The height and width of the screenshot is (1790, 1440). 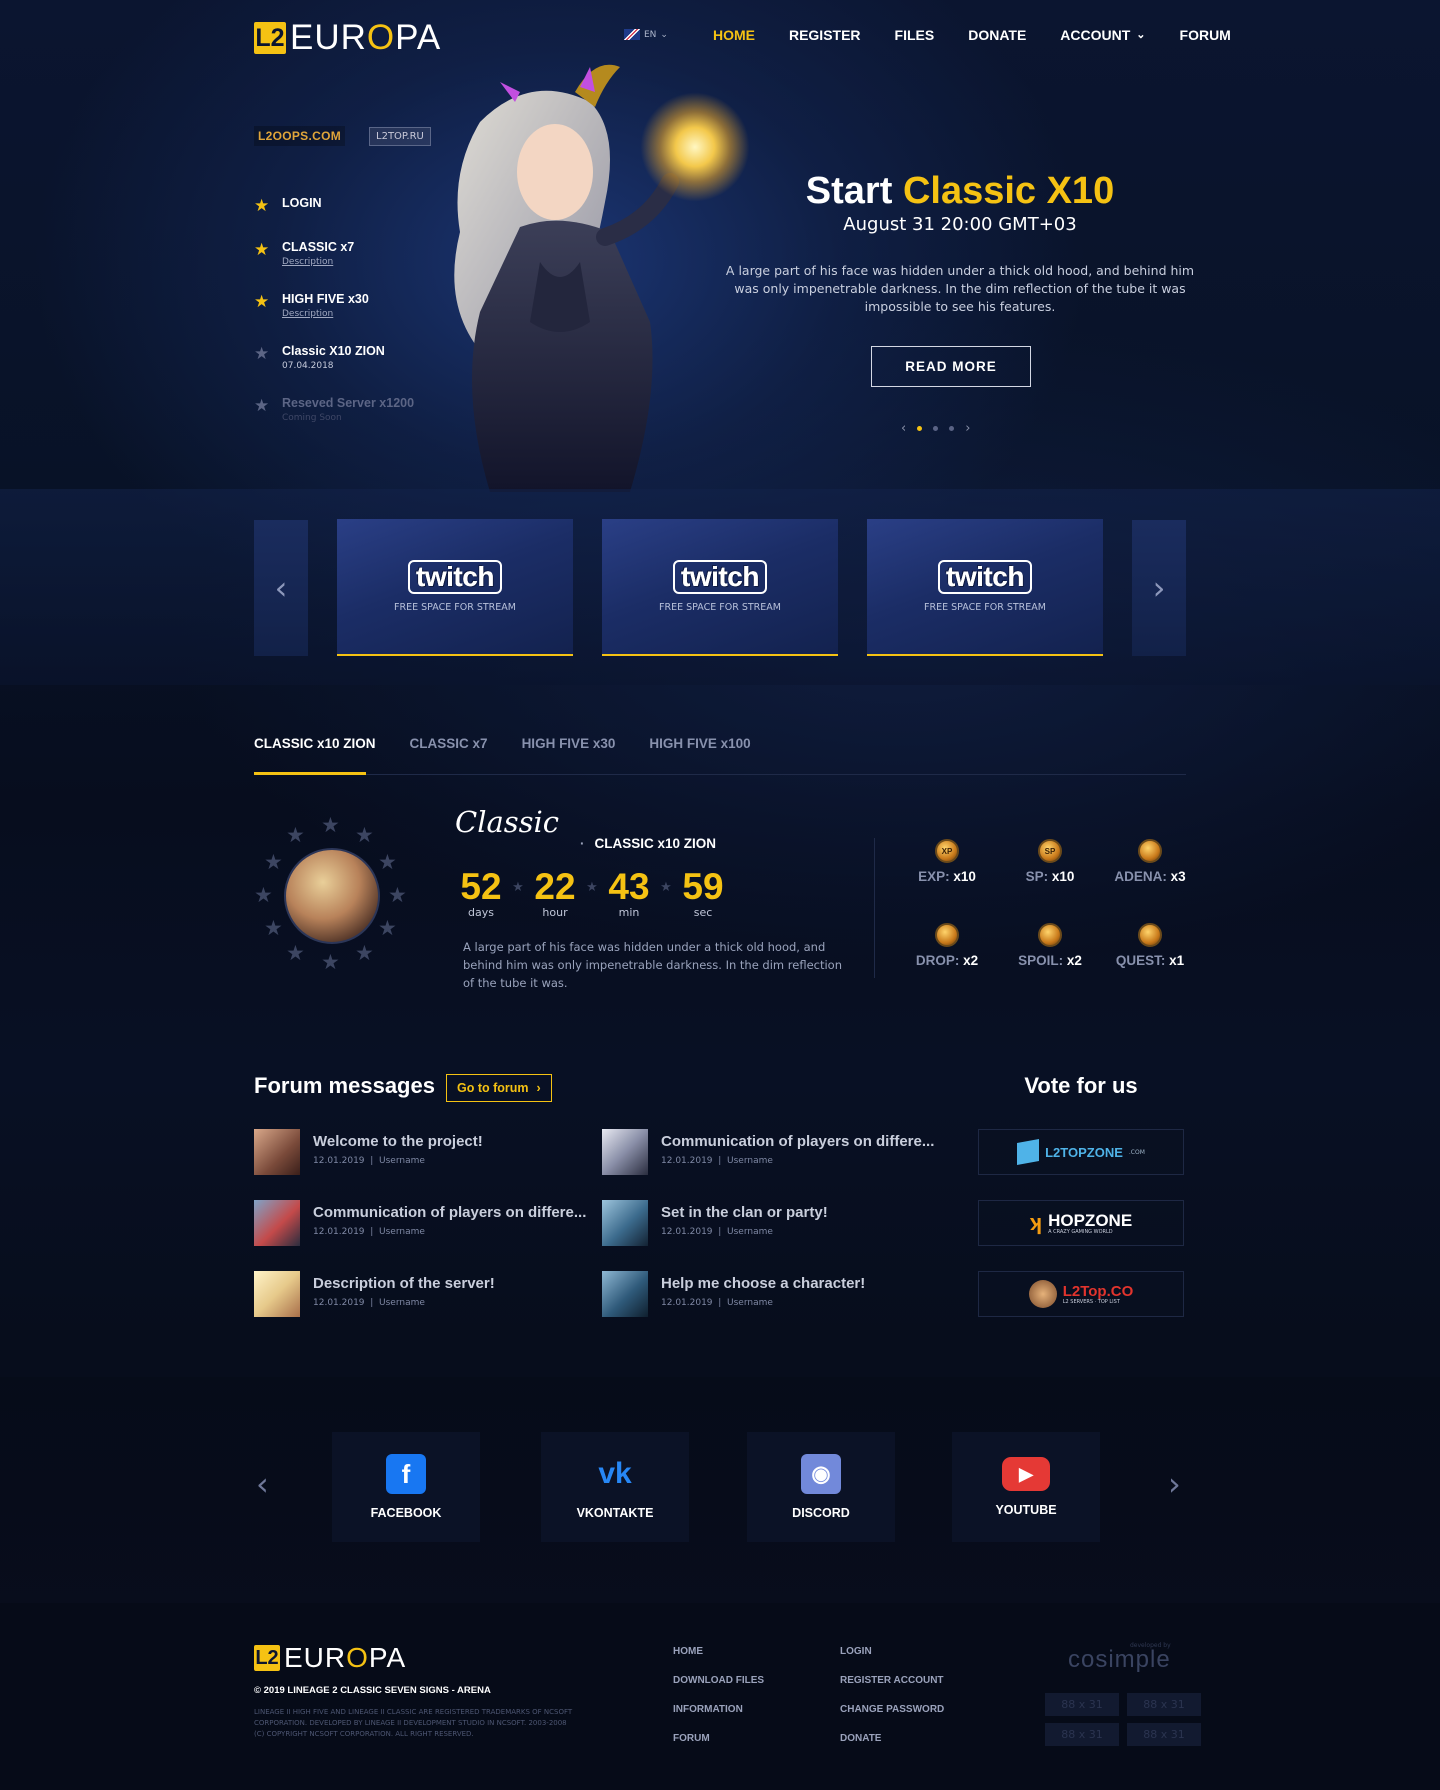 I want to click on tab-classic-x10-zion: CLASSIC x10 ZION, so click(x=315, y=743).